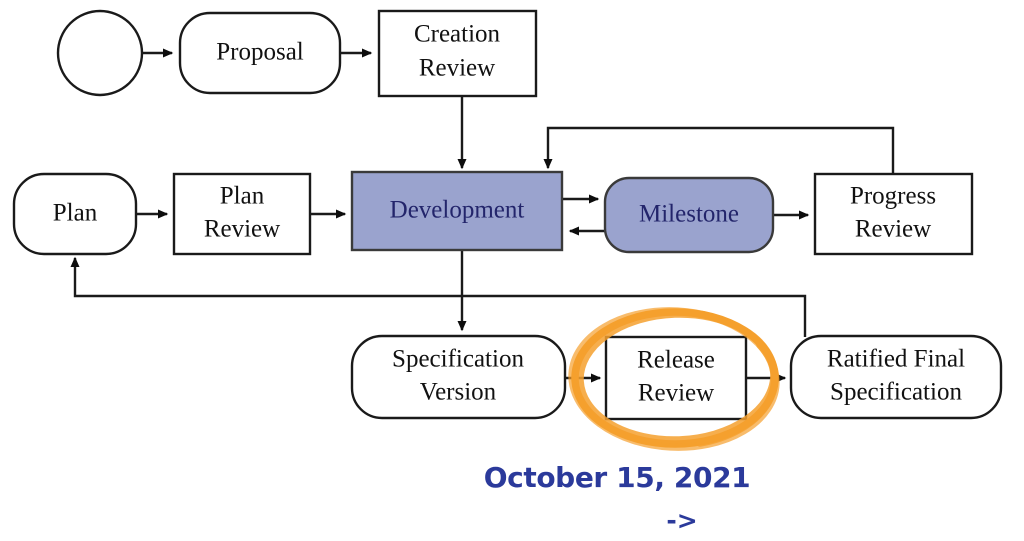 The width and height of the screenshot is (1024, 541). What do you see at coordinates (458, 359) in the screenshot?
I see `node-specification-version-label-line1: Specification` at bounding box center [458, 359].